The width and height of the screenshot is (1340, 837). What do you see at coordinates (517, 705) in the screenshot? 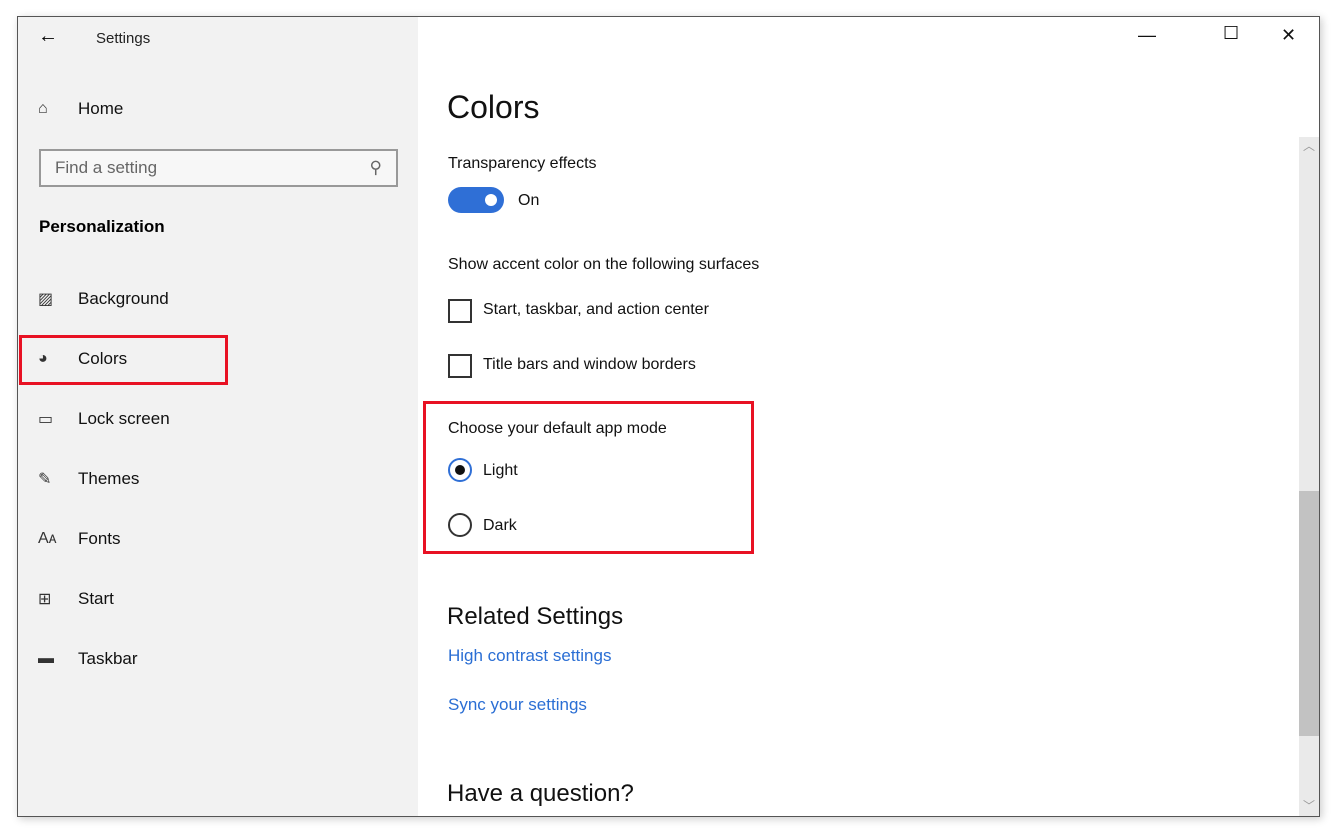
I see `sync-settings-link: Sync your settings` at bounding box center [517, 705].